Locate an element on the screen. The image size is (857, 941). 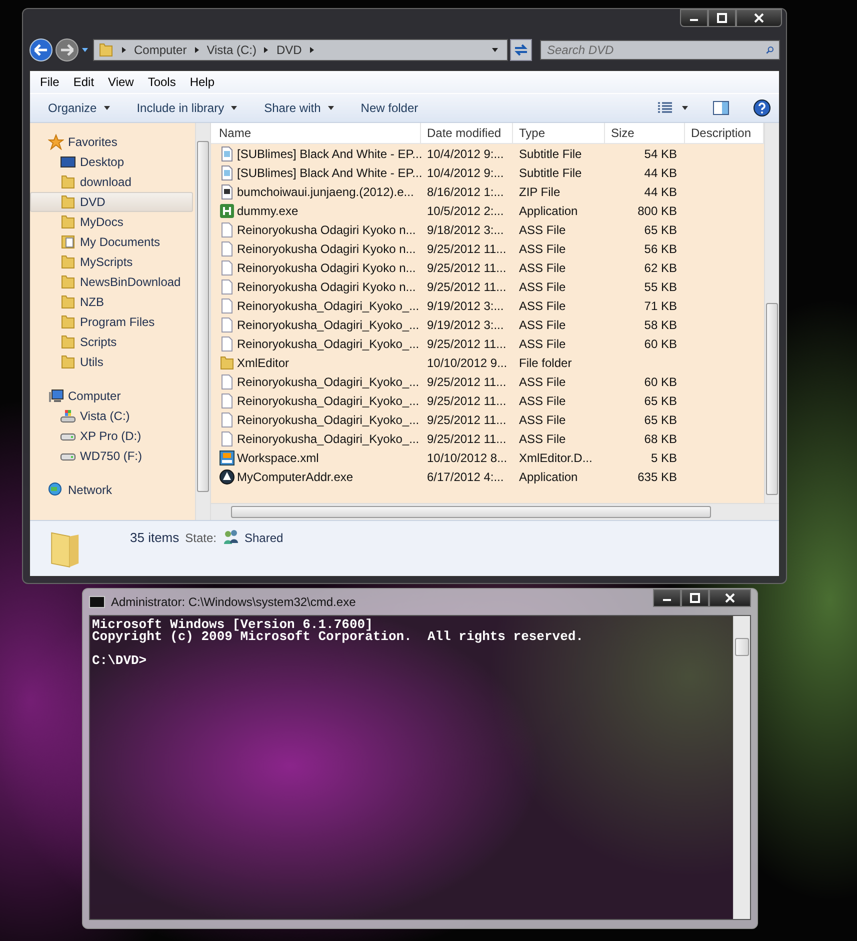
xml-document-icon is located at coordinates (227, 458).